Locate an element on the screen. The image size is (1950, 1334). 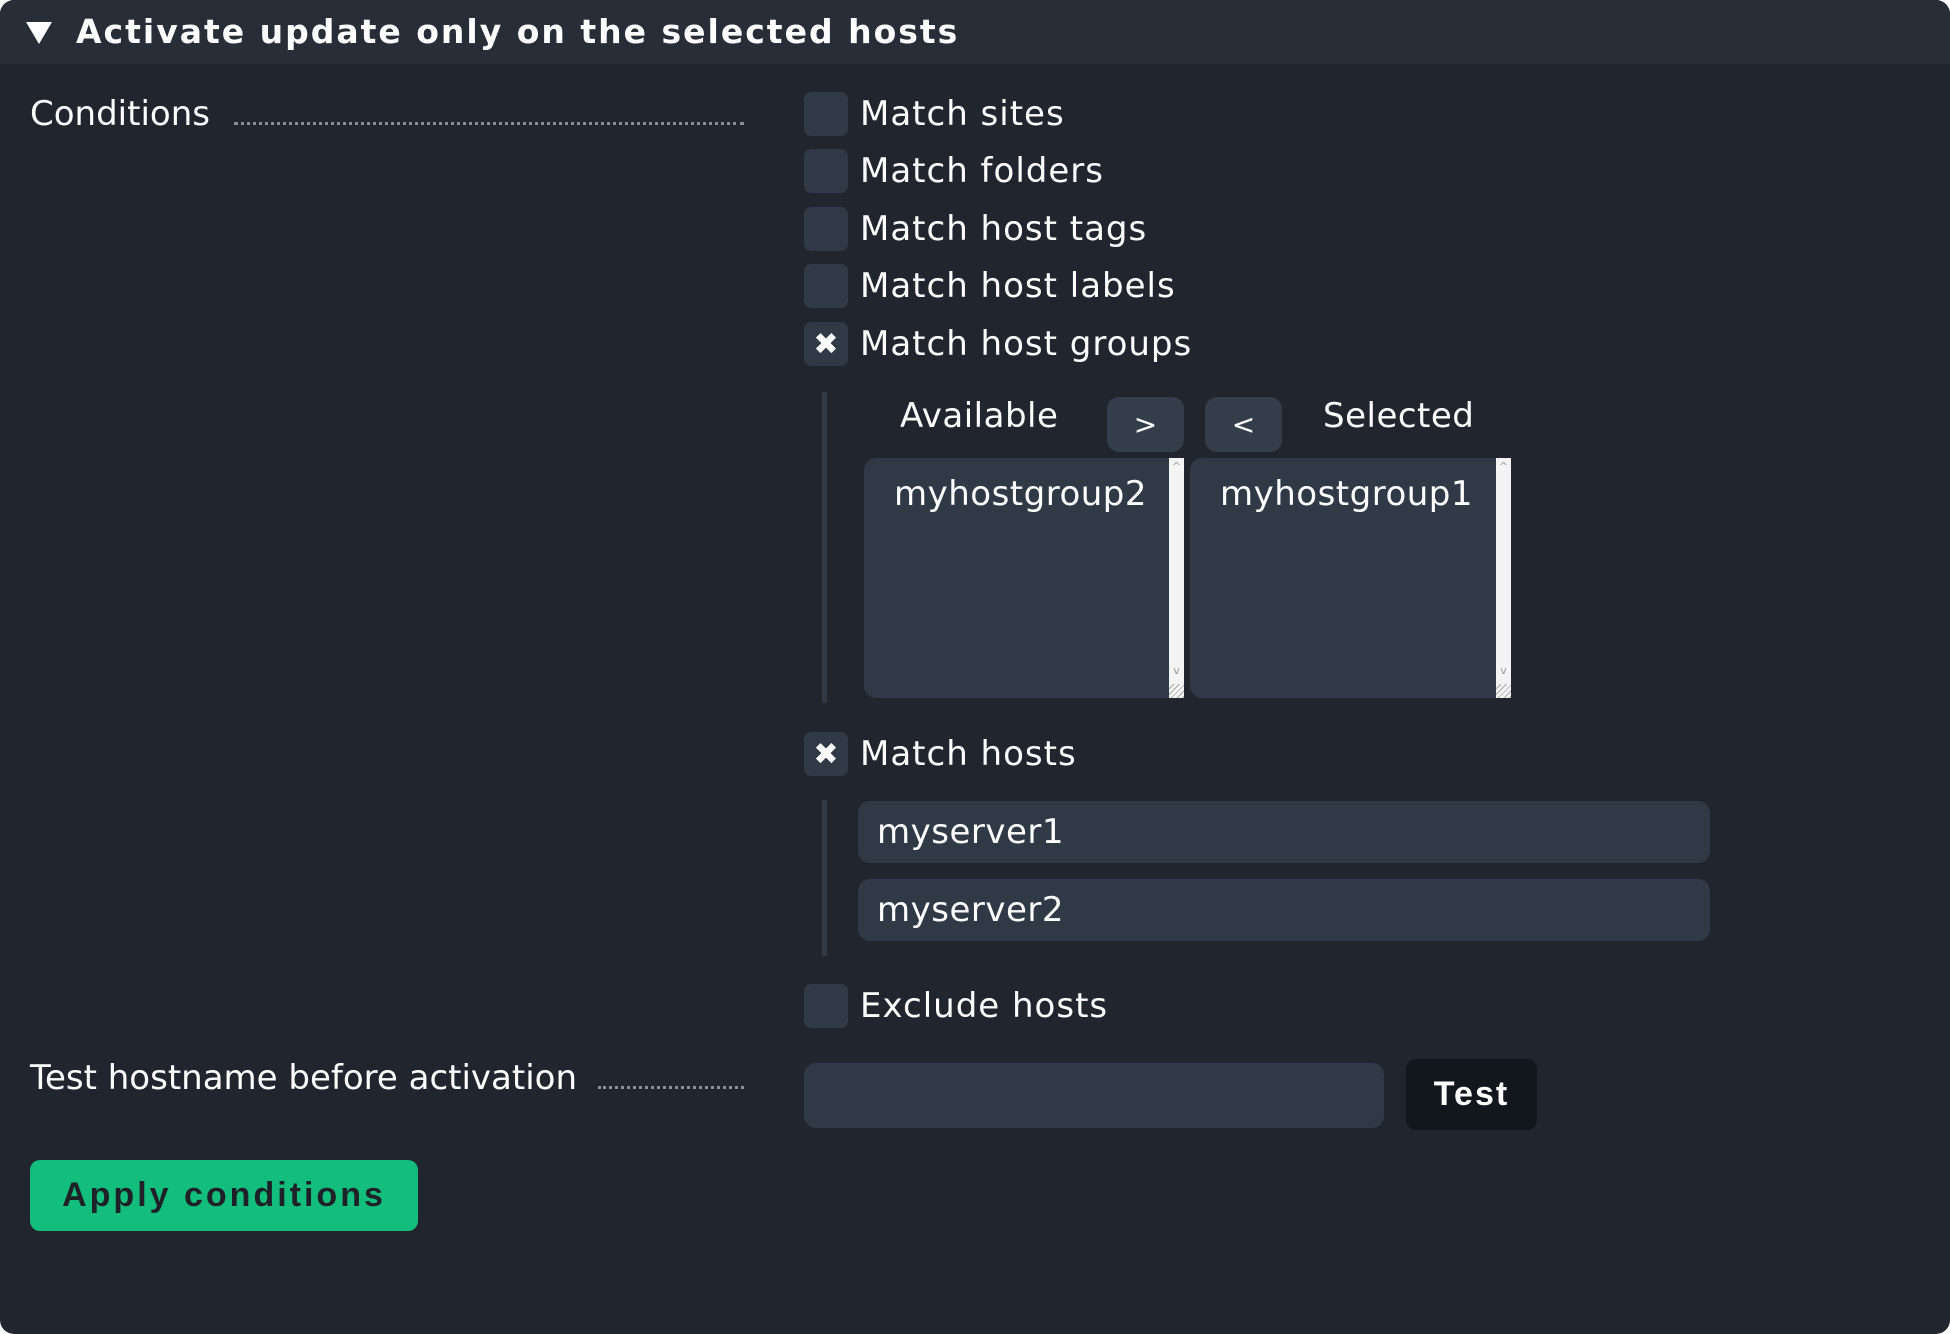
match-hosts-label: Match hosts is located at coordinates (968, 754).